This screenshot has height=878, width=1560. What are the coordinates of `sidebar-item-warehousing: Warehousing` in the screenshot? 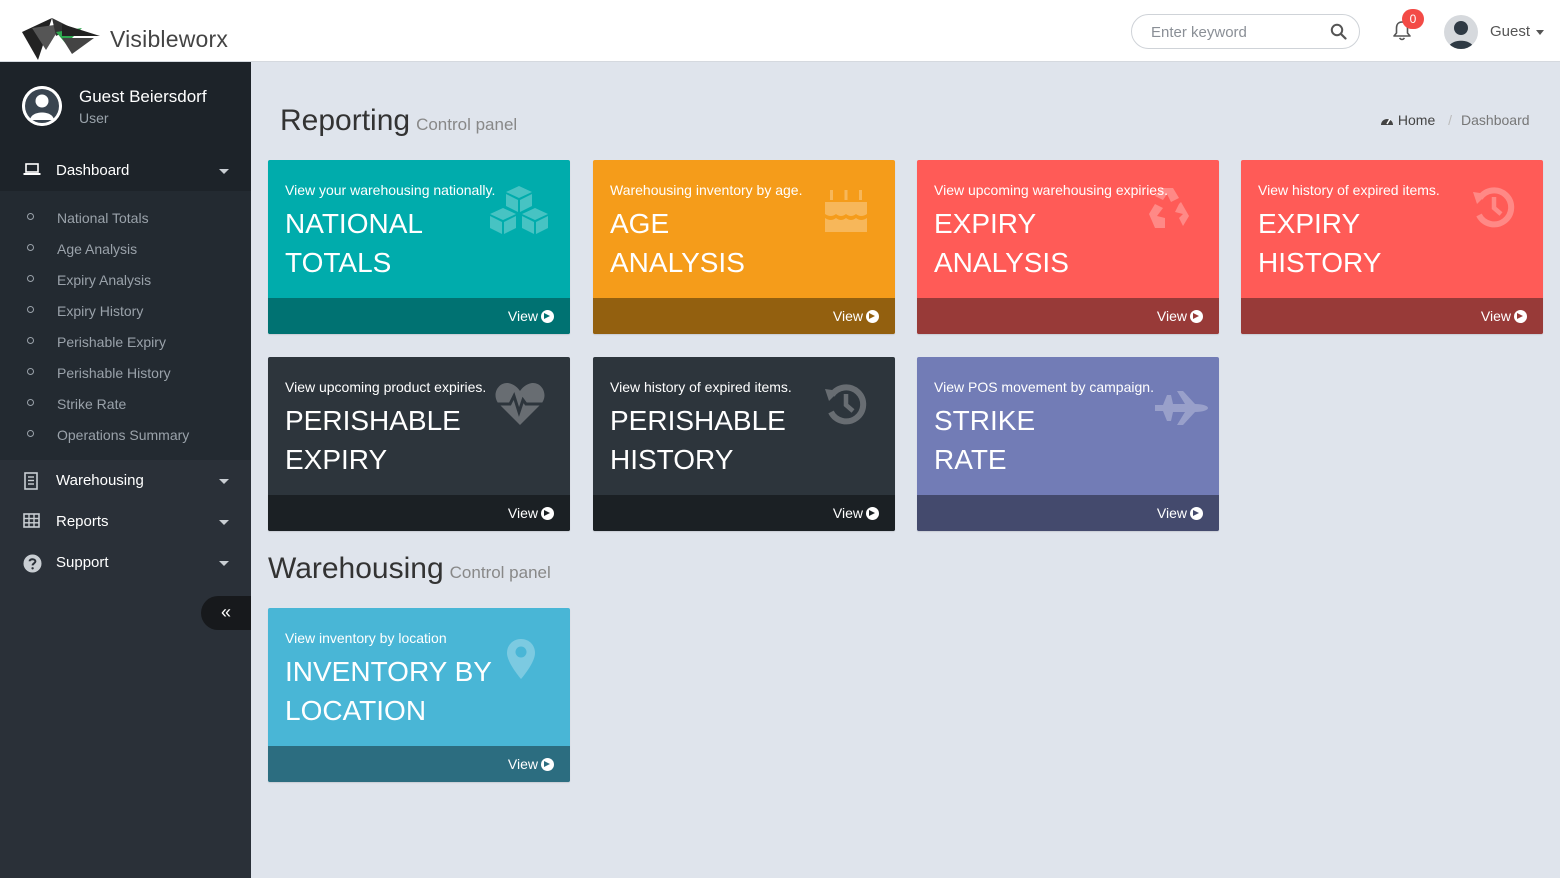 It's located at (125, 480).